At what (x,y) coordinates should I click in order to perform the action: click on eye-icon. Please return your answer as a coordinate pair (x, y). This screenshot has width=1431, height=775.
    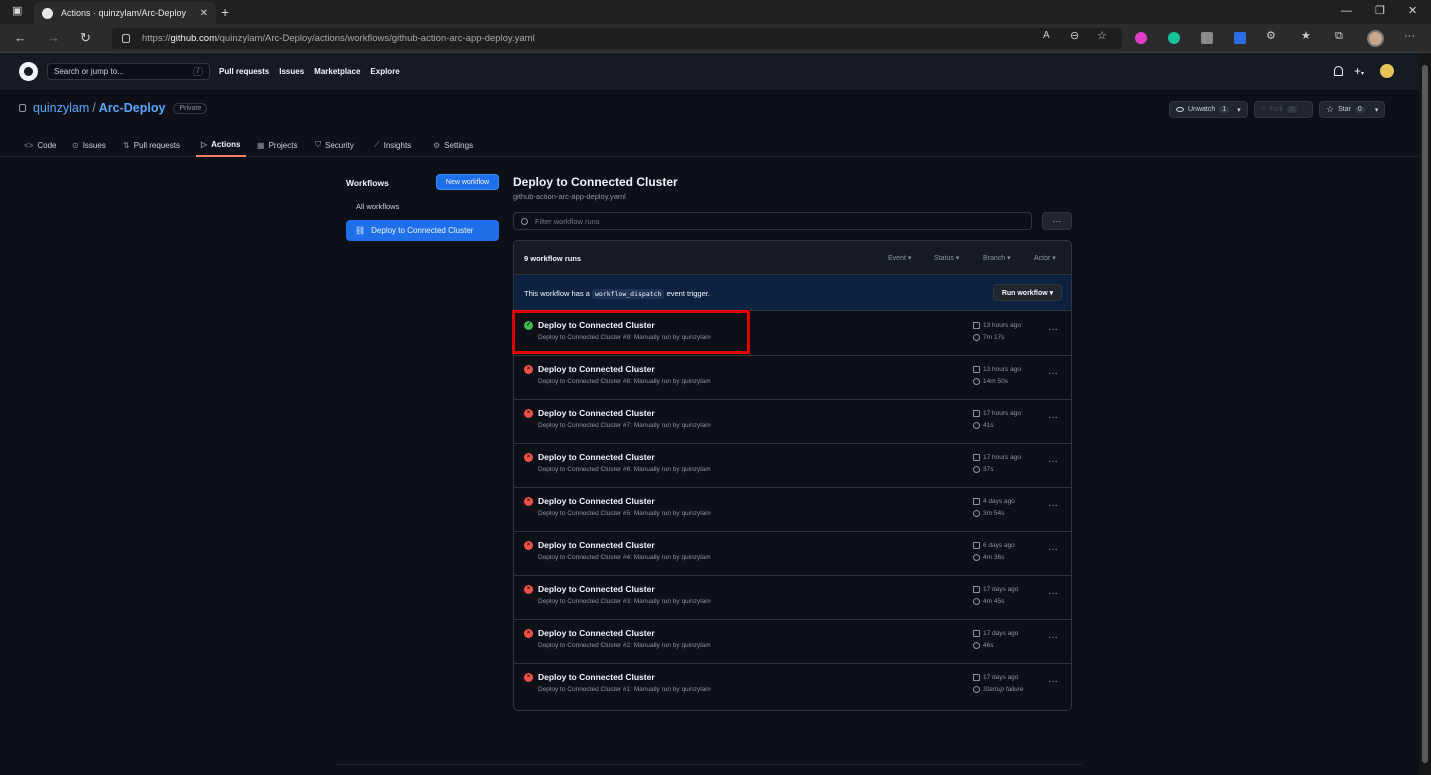
    Looking at the image, I should click on (1180, 109).